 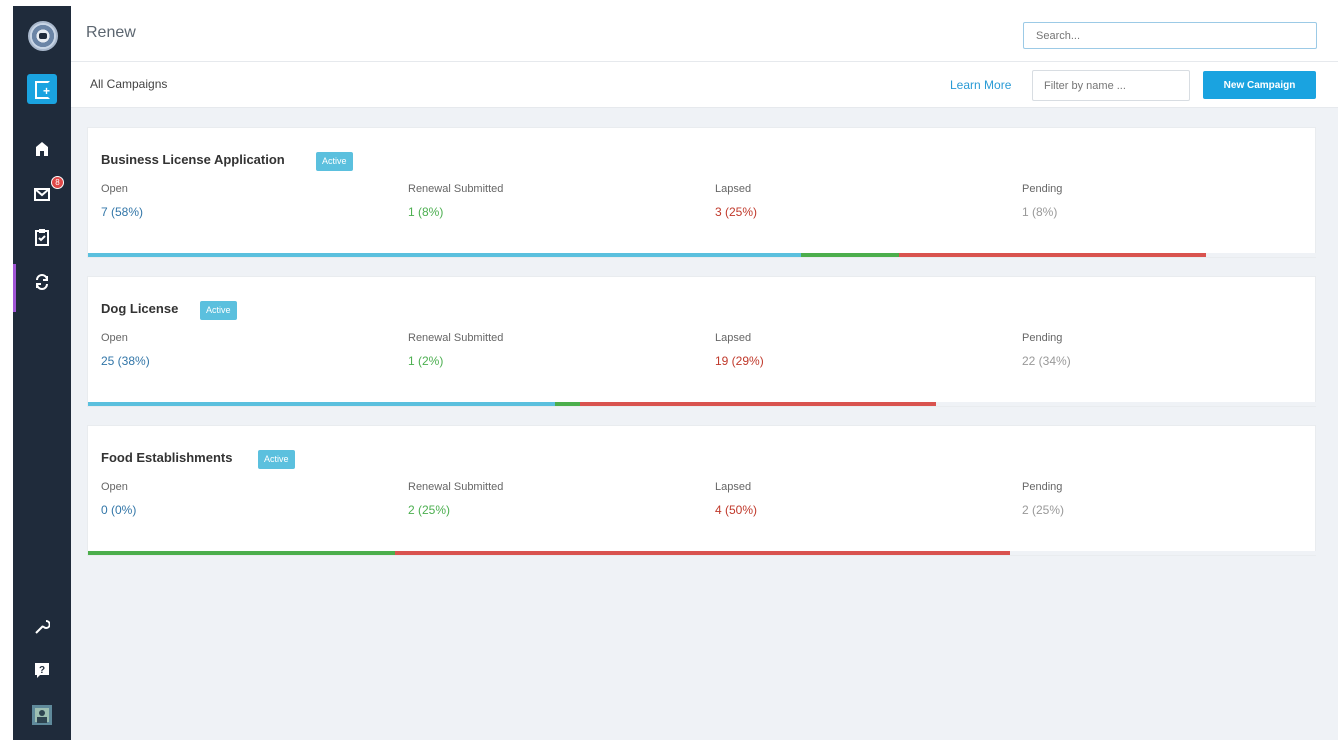 What do you see at coordinates (122, 212) in the screenshot?
I see `stat-value: 7 (58%)` at bounding box center [122, 212].